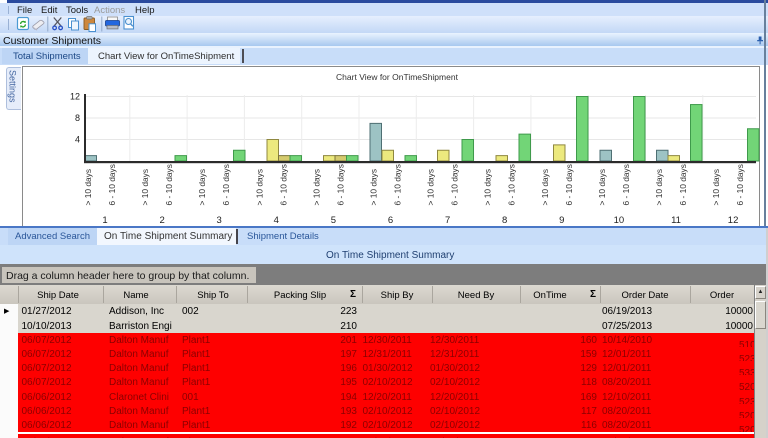 The width and height of the screenshot is (768, 438). Describe the element at coordinates (219, 220) in the screenshot. I see `svg-text: 3` at that location.